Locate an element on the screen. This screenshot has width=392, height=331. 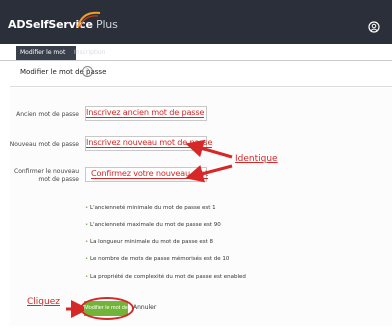
logo-arc-icon is located at coordinates (89, 19).